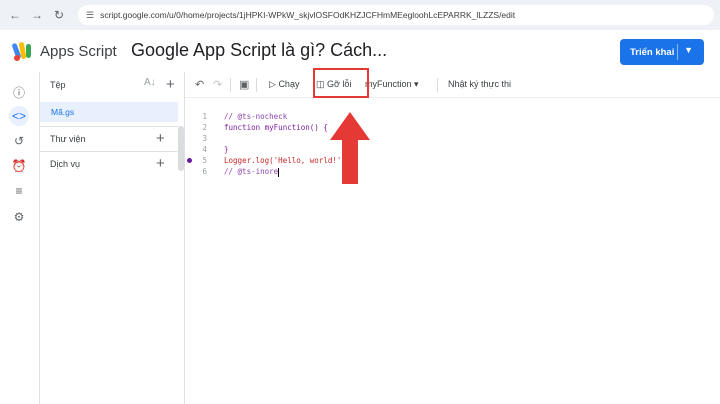 Image resolution: width=720 pixels, height=404 pixels. Describe the element at coordinates (160, 138) in the screenshot. I see `add-library-icon: +` at that location.